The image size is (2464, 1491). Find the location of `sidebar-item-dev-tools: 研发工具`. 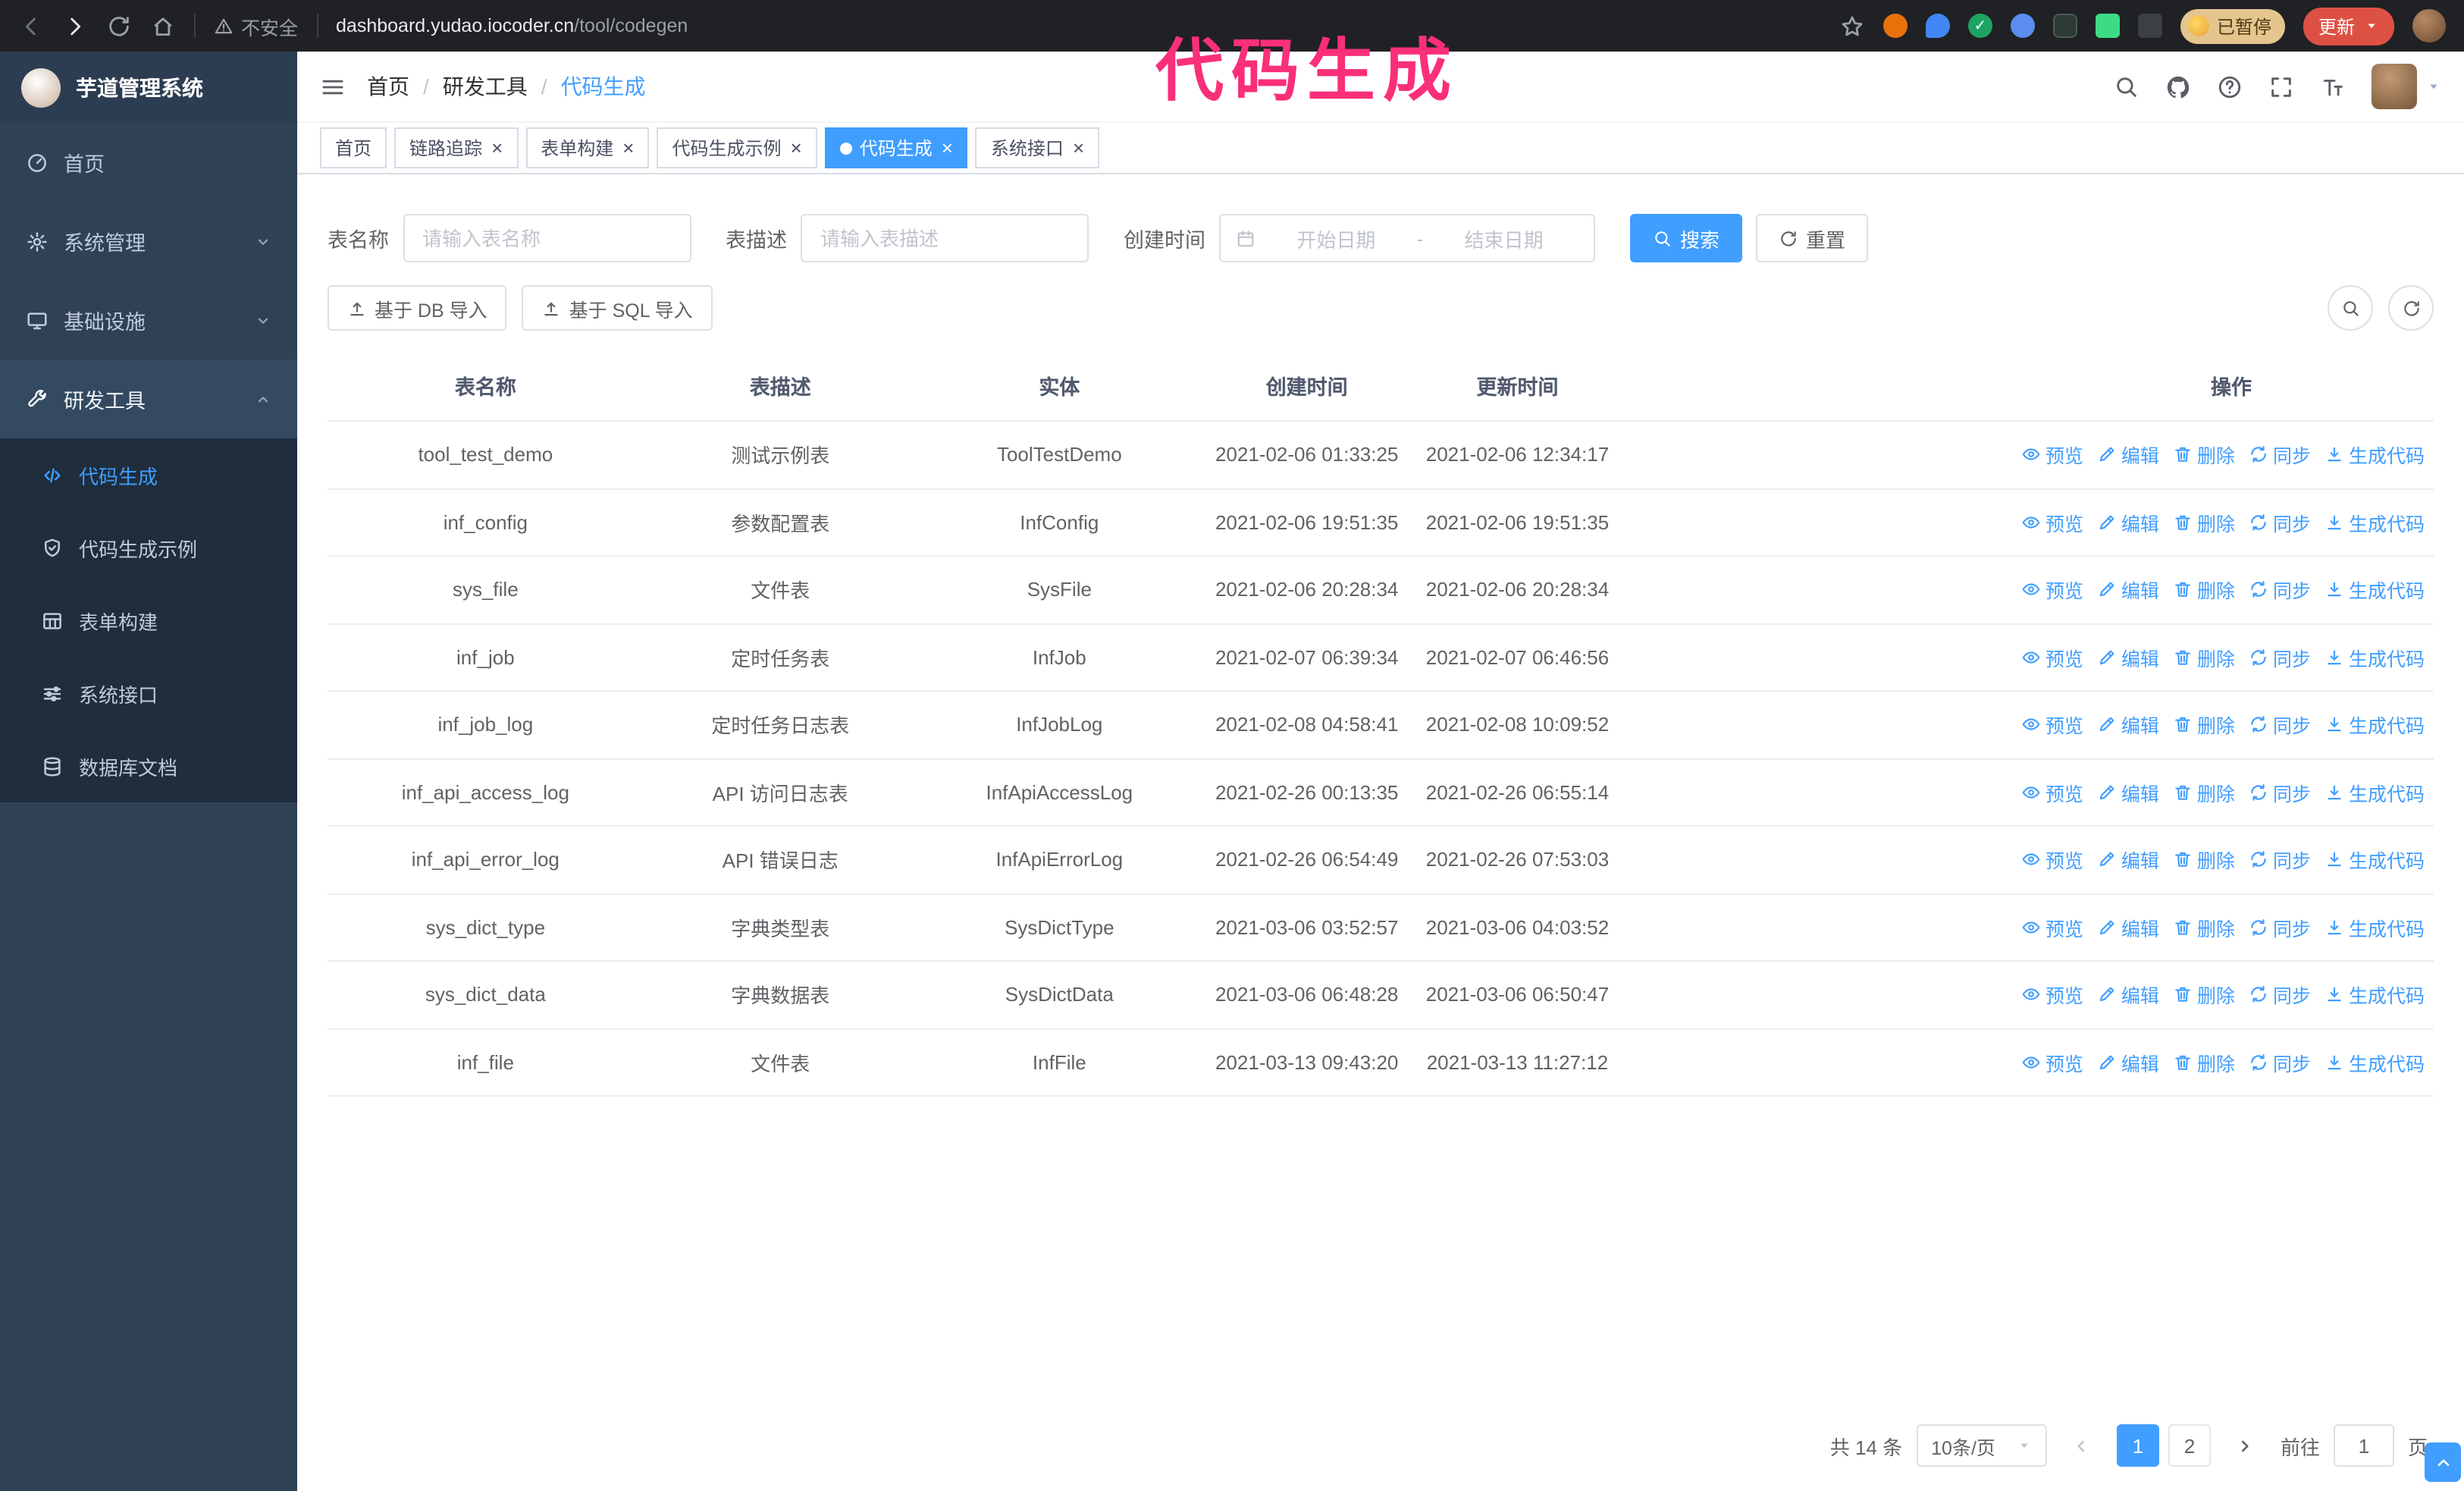

sidebar-item-dev-tools: 研发工具 is located at coordinates (148, 398).